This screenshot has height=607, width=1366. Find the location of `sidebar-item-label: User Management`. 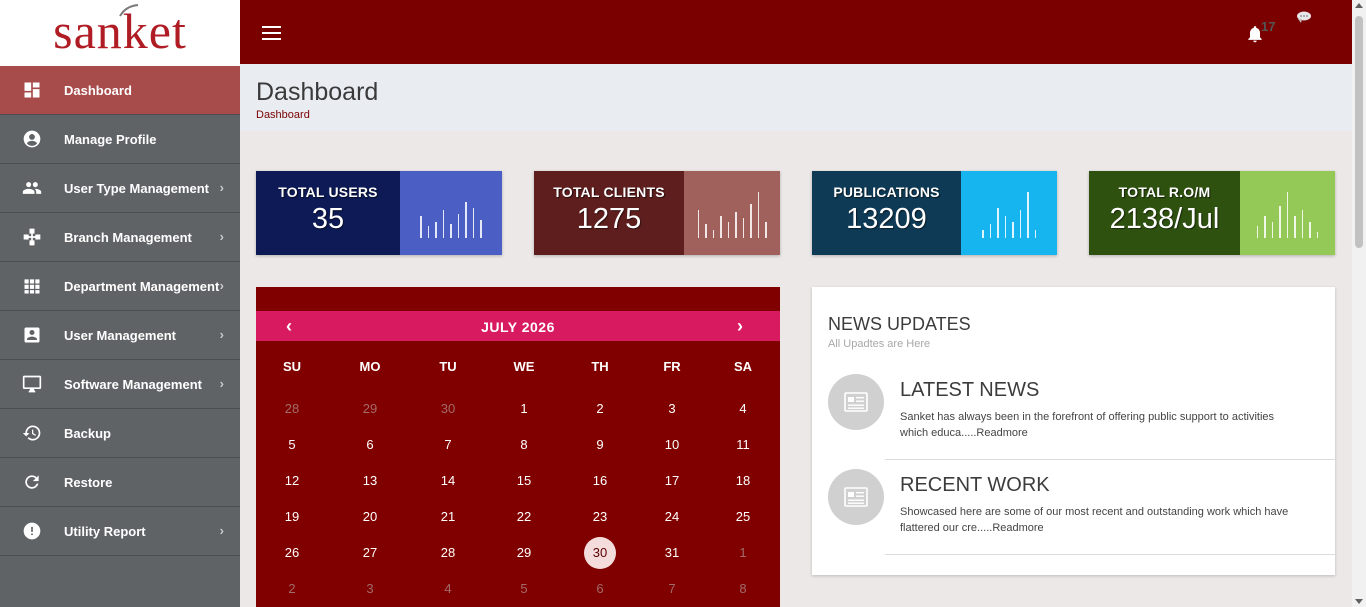

sidebar-item-label: User Management is located at coordinates (120, 335).